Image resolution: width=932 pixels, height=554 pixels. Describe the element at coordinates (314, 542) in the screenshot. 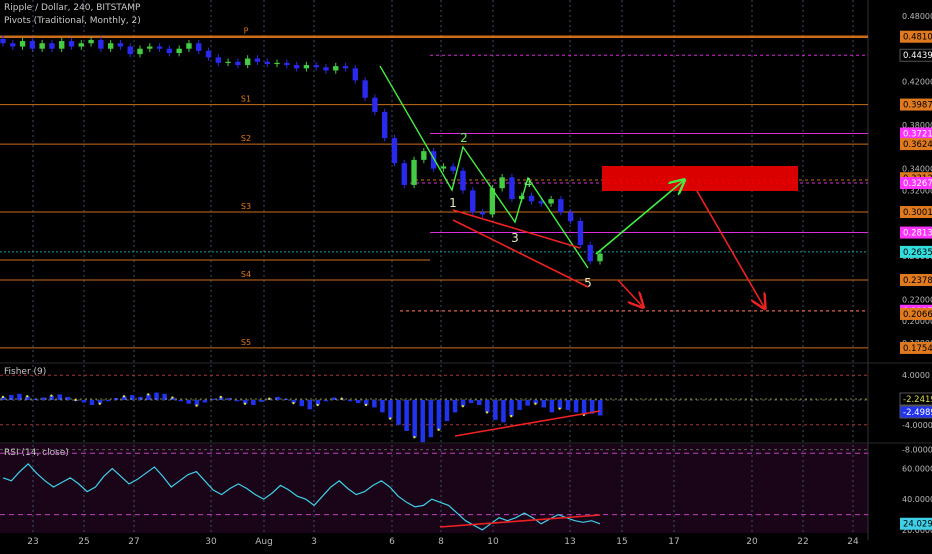

I see `x-tick-label: 3` at that location.